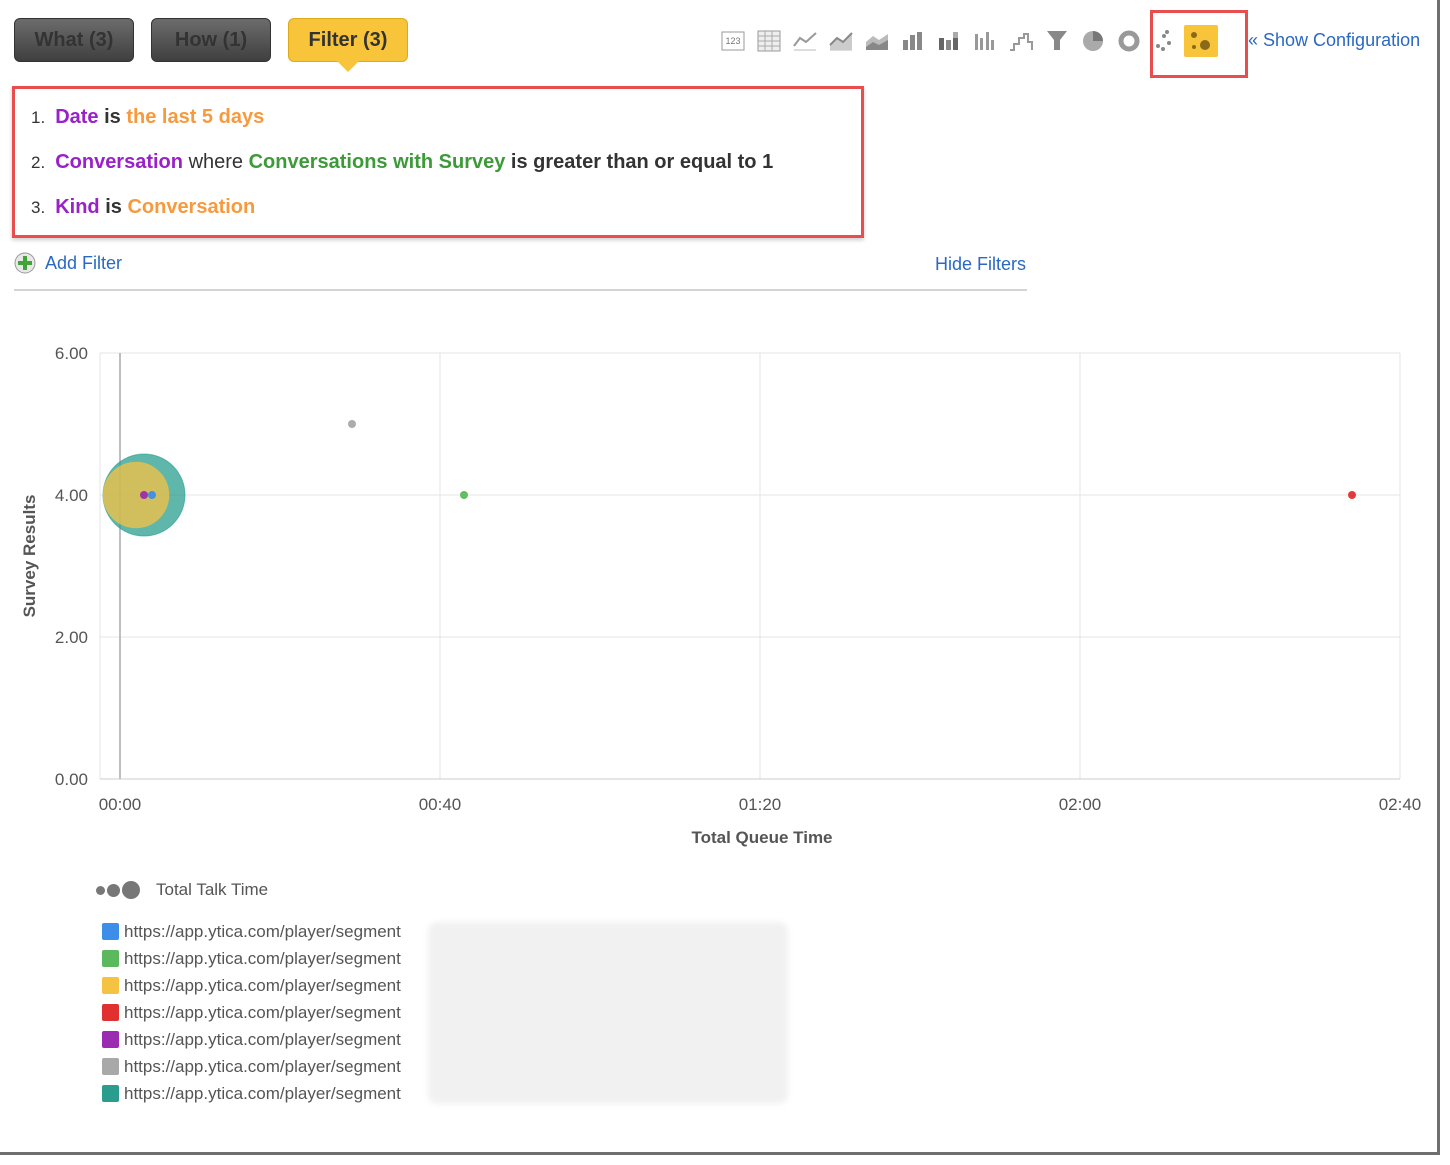  Describe the element at coordinates (1057, 41) in the screenshot. I see `funnel-icon` at that location.